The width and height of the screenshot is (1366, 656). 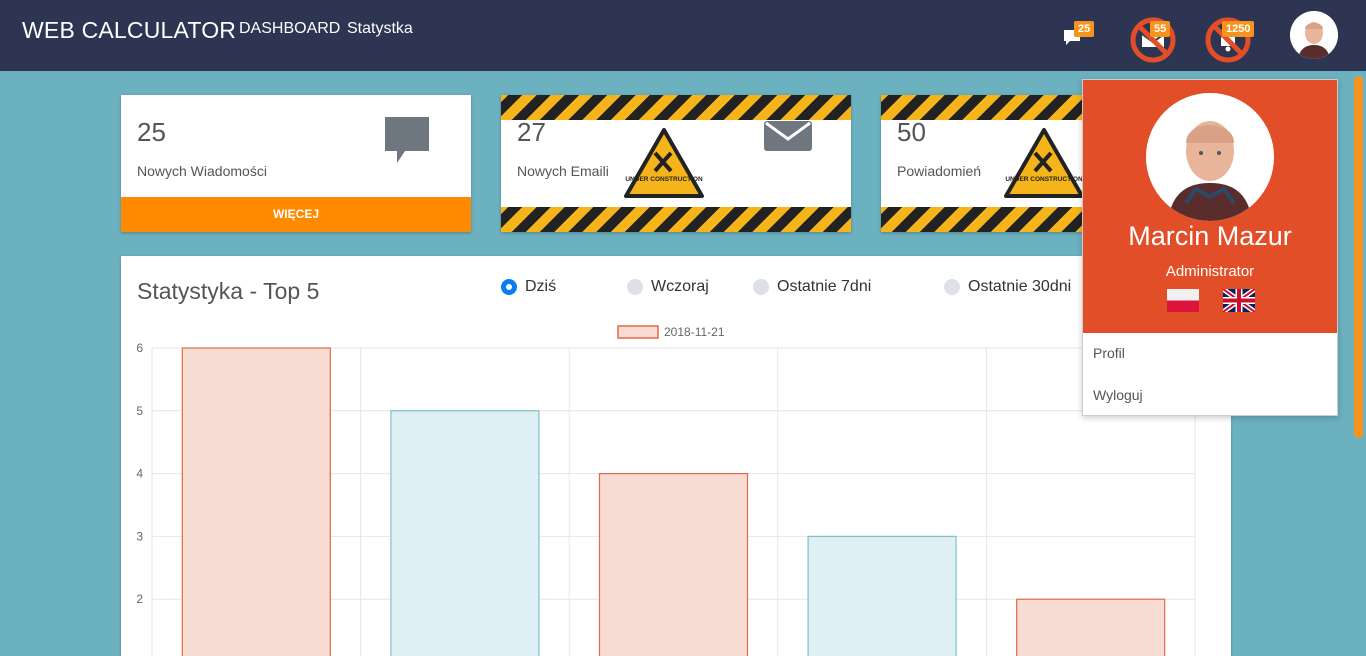 What do you see at coordinates (509, 287) in the screenshot?
I see `radio-selected-icon` at bounding box center [509, 287].